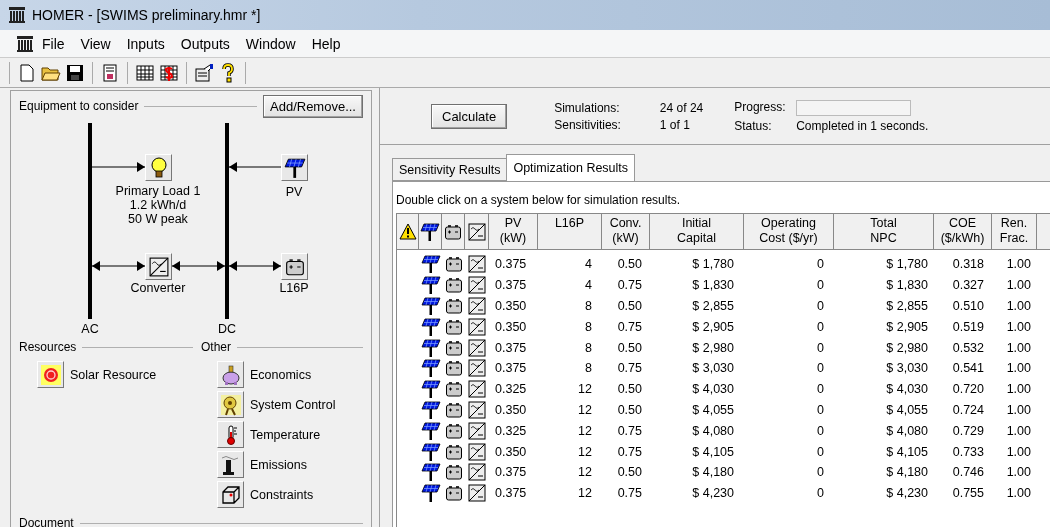 Image resolution: width=1050 pixels, height=527 pixels. Describe the element at coordinates (968, 347) in the screenshot. I see `table-cell-text: 0.532` at that location.